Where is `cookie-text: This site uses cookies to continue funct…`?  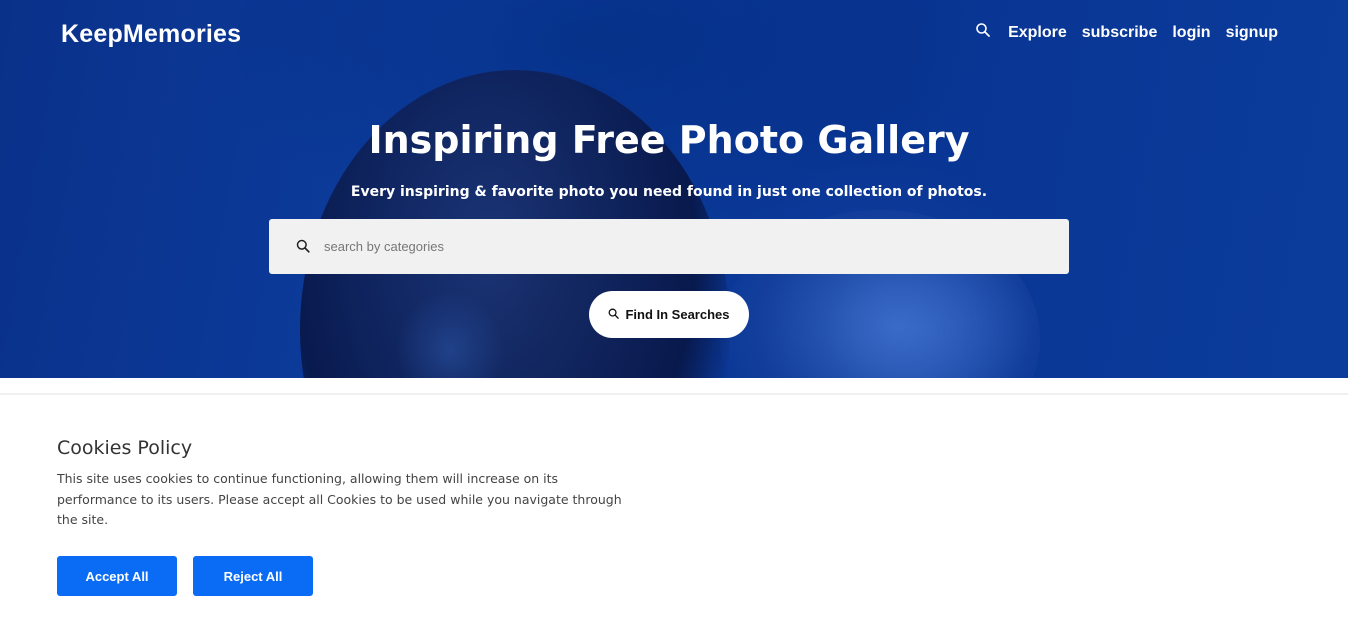
cookie-text: This site uses cookies to continue funct… is located at coordinates (339, 499).